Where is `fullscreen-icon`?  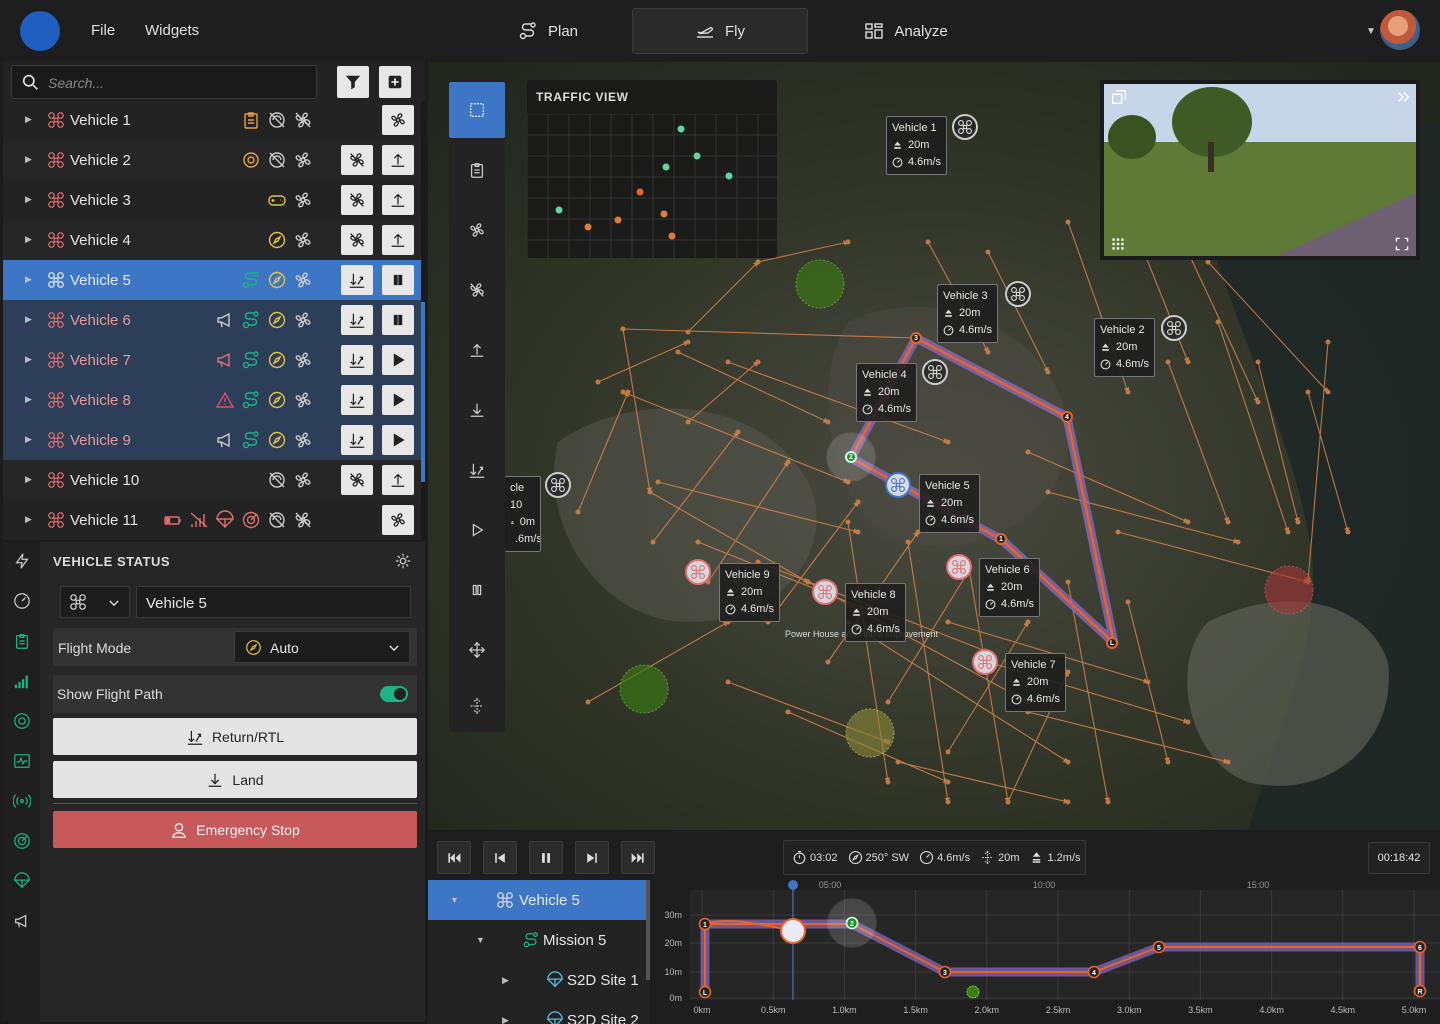 fullscreen-icon is located at coordinates (1402, 244).